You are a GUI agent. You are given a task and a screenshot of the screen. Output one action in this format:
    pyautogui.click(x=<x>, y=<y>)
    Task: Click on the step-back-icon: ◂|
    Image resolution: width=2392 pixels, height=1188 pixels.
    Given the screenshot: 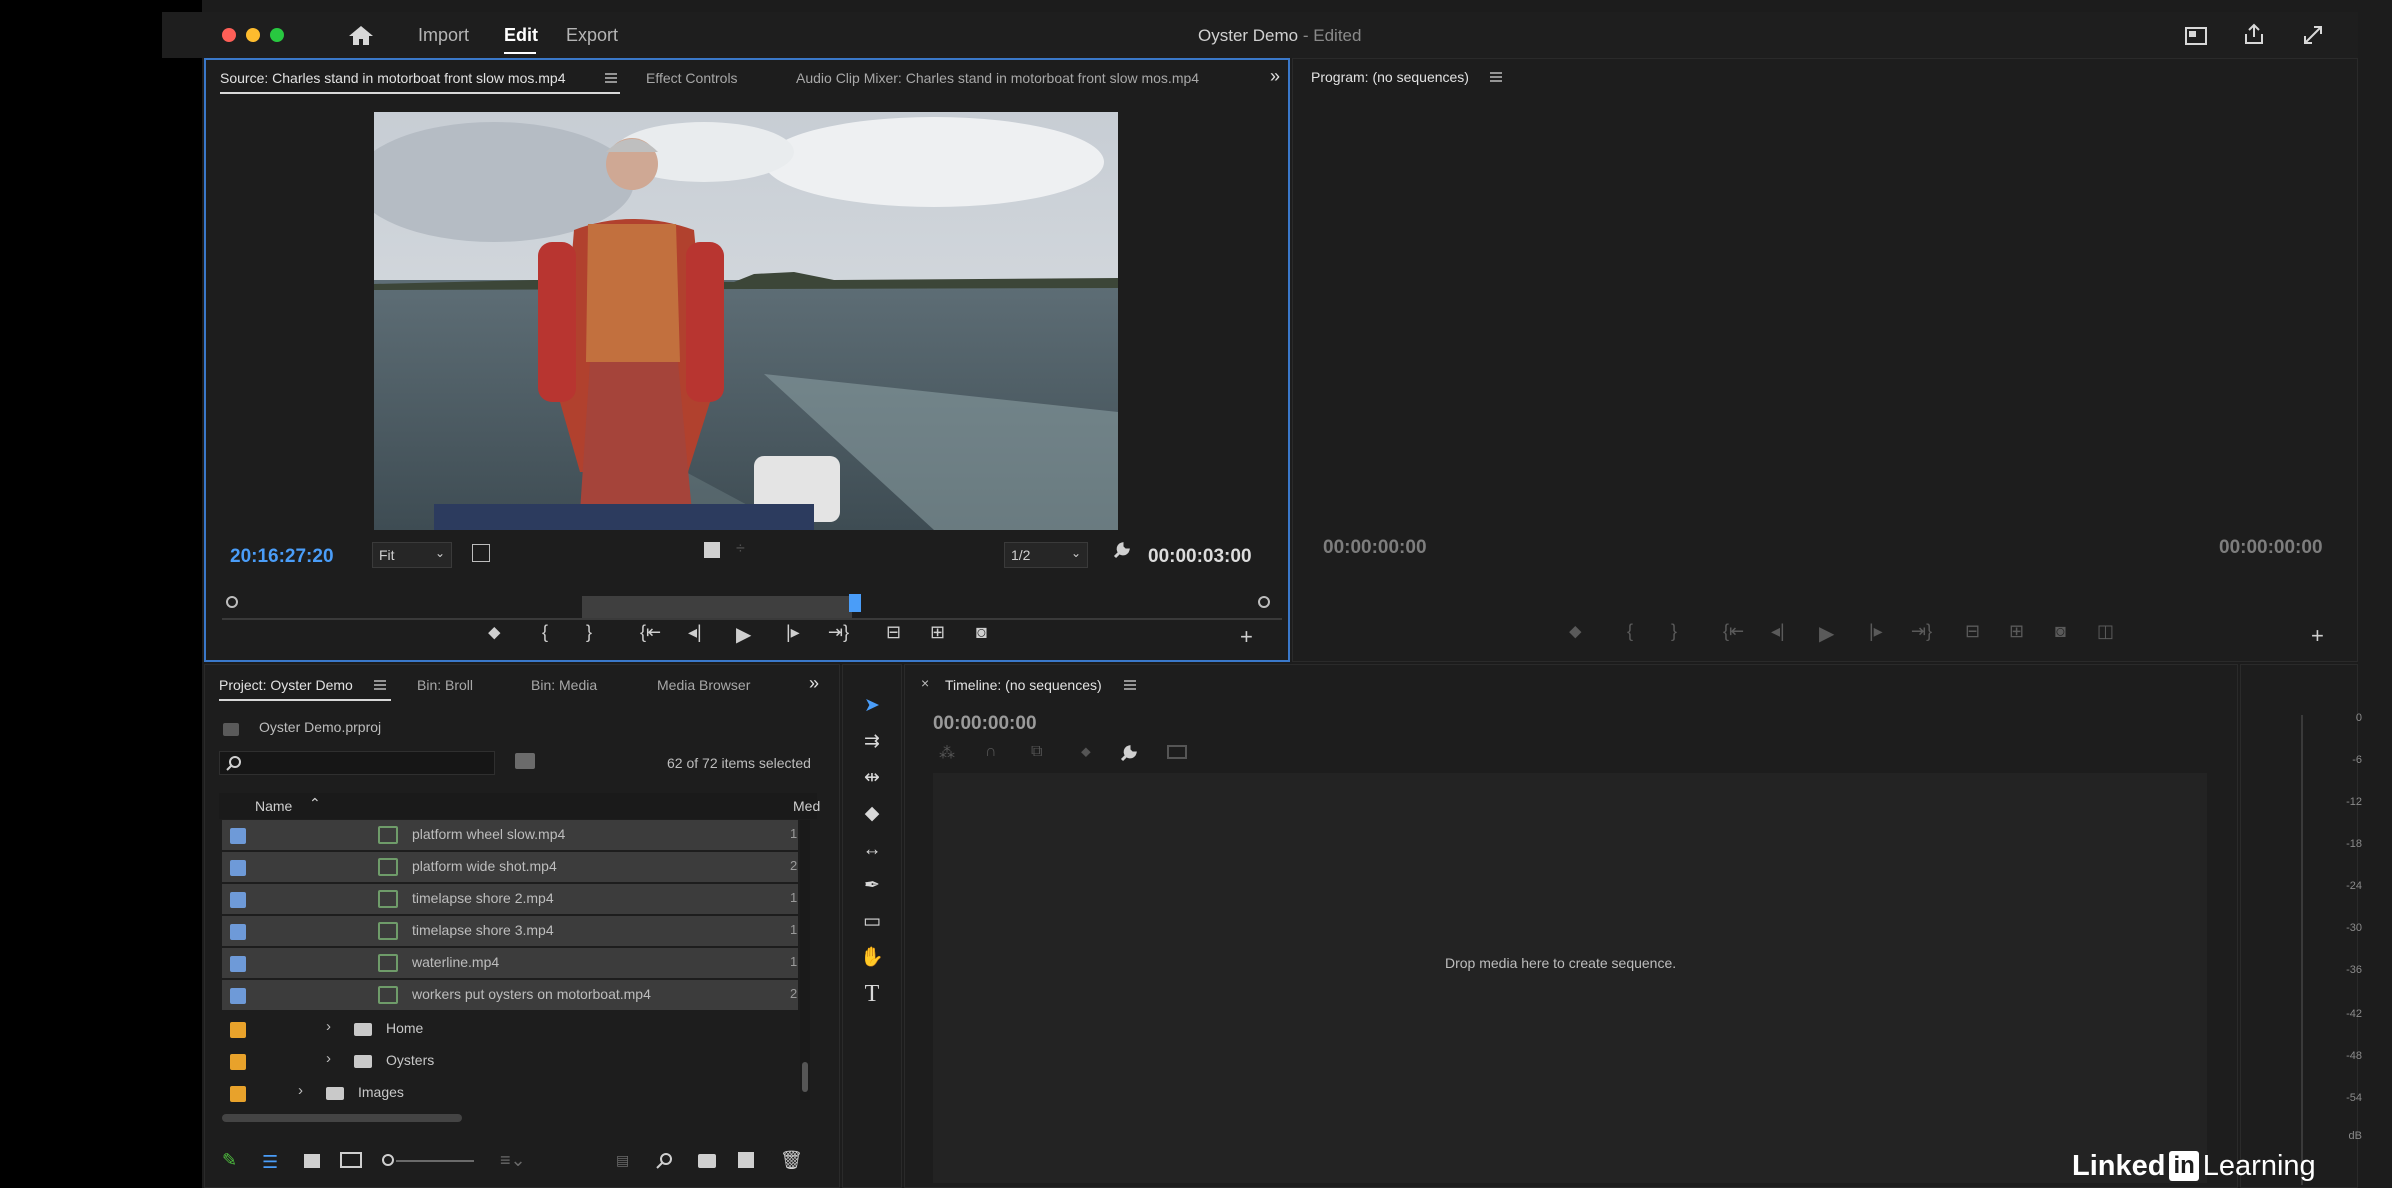 What is the action you would take?
    pyautogui.click(x=695, y=632)
    